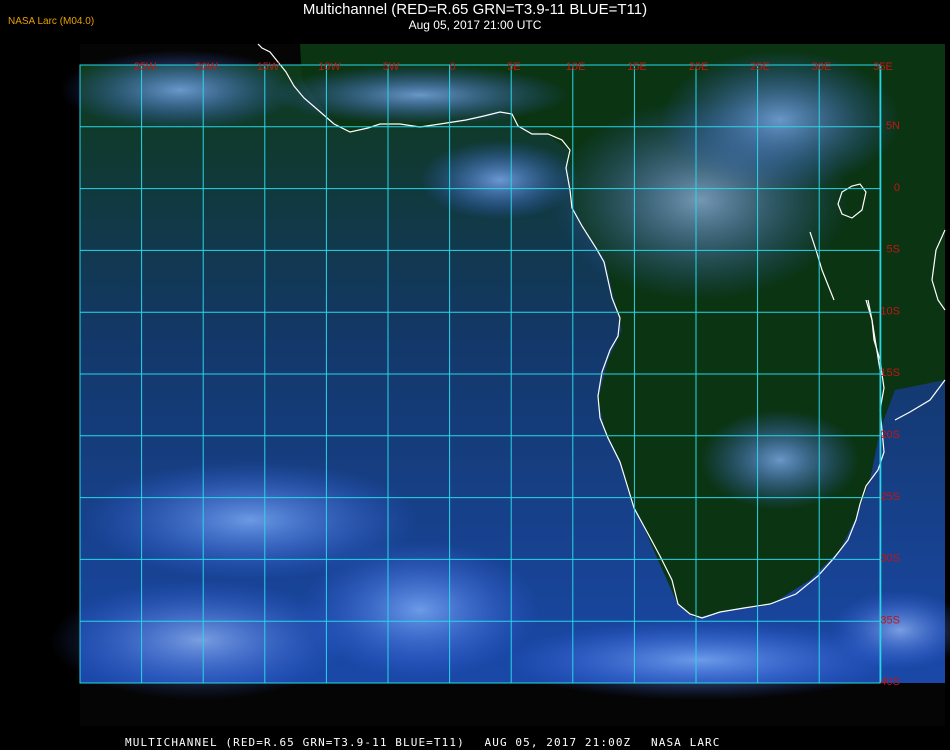  What do you see at coordinates (686, 742) in the screenshot?
I see `footer-source: NASA LARC` at bounding box center [686, 742].